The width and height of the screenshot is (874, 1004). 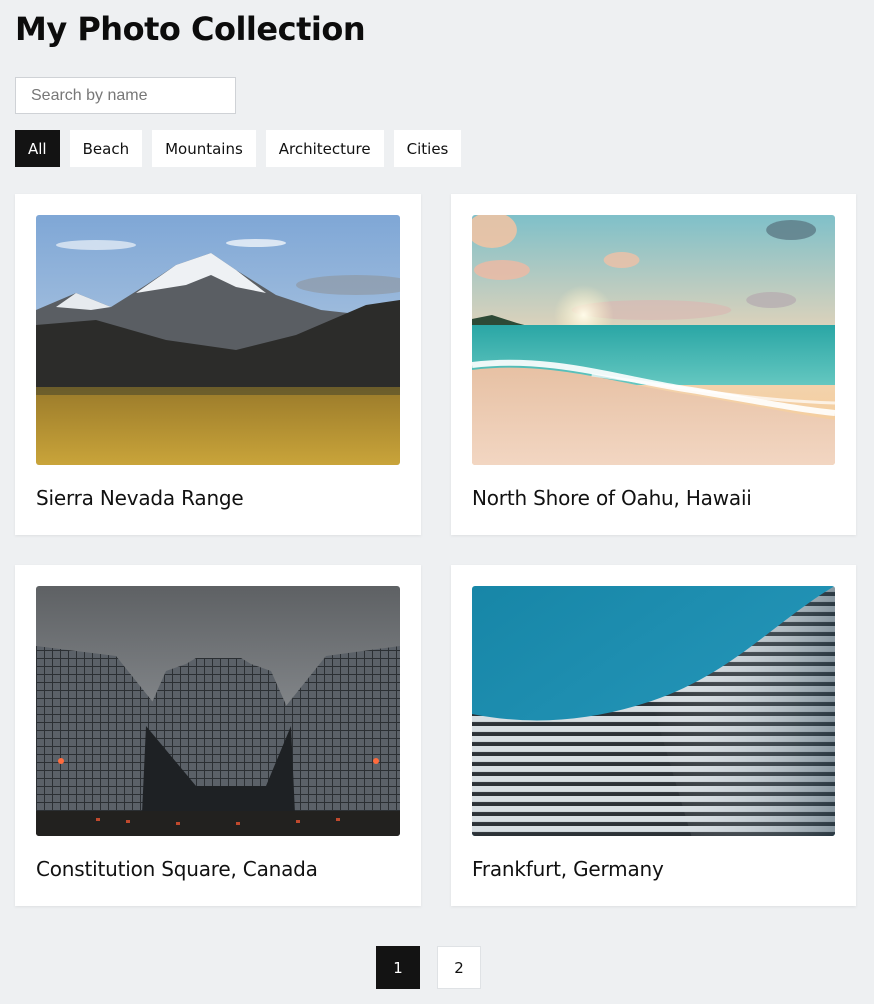 What do you see at coordinates (177, 869) in the screenshot?
I see `photo-title: Constitution Square, Canada` at bounding box center [177, 869].